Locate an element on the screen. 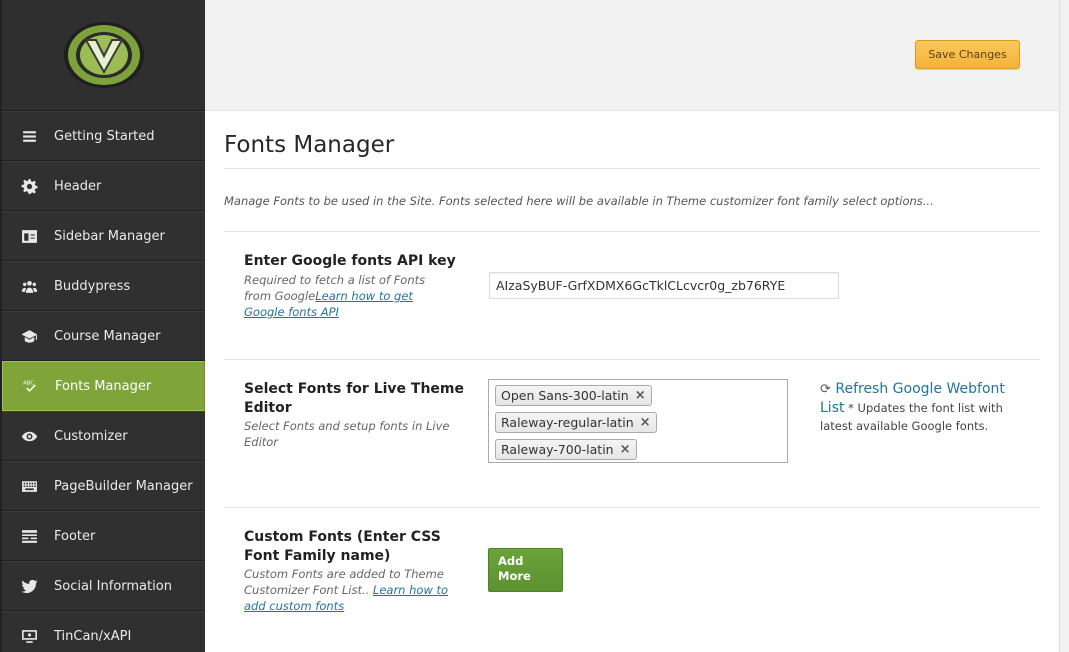 The height and width of the screenshot is (652, 1069). sidebar-item-footer: Footer is located at coordinates (103, 536).